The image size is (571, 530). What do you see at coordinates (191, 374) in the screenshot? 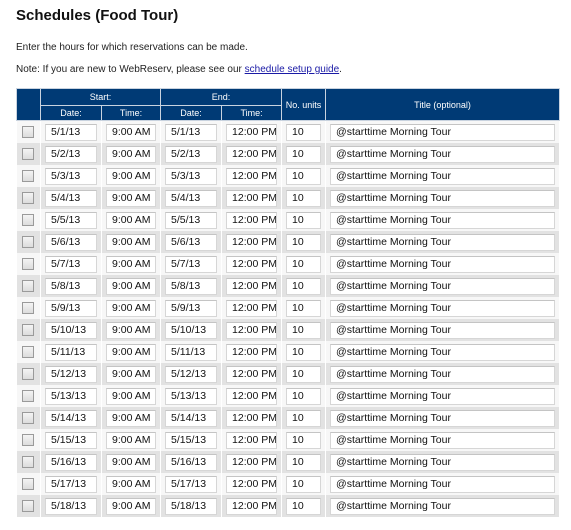
I see `end-date-input: 5/12/13` at bounding box center [191, 374].